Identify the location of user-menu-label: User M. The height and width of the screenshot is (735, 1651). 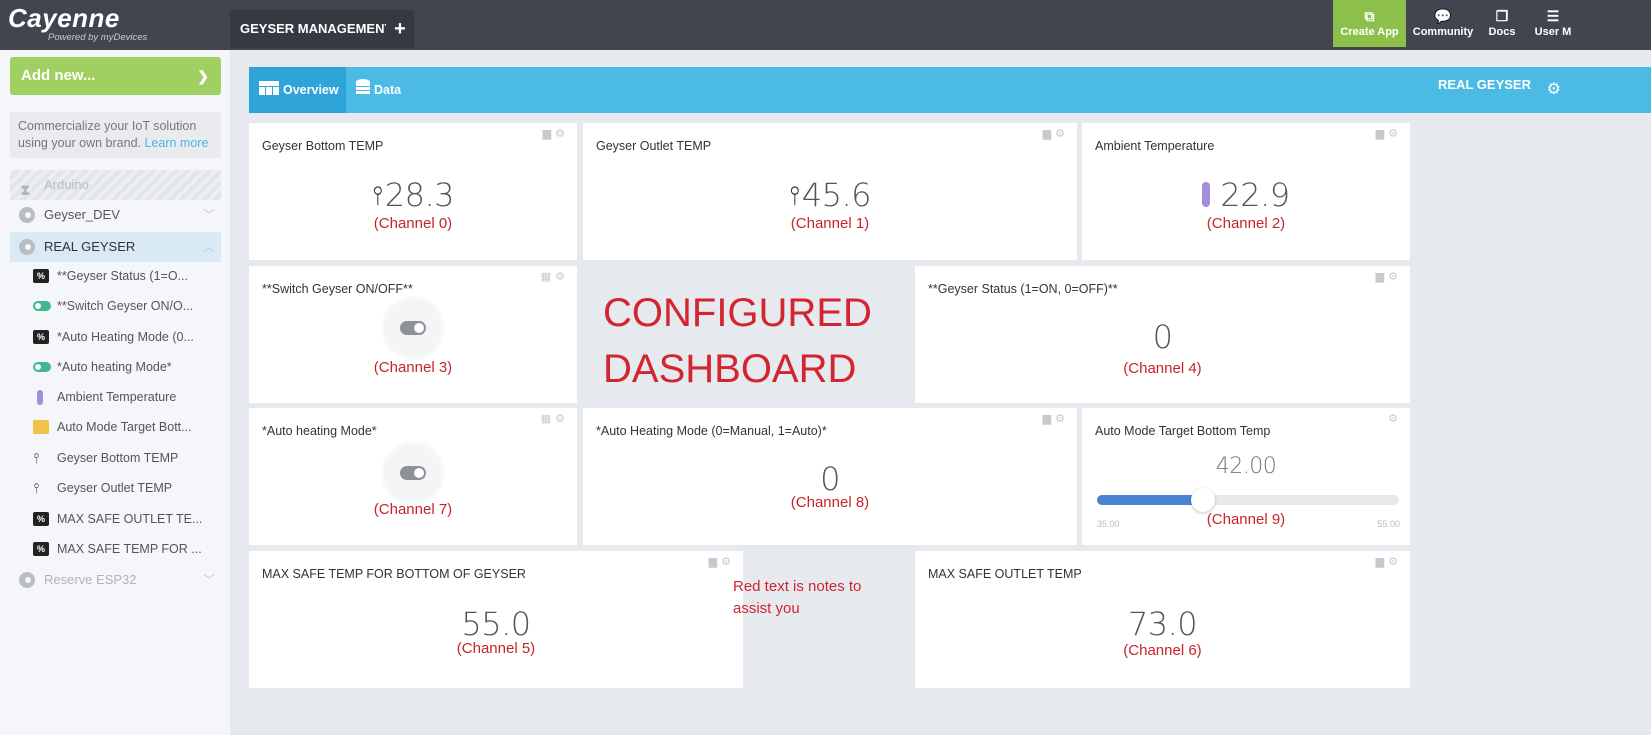
(1553, 32).